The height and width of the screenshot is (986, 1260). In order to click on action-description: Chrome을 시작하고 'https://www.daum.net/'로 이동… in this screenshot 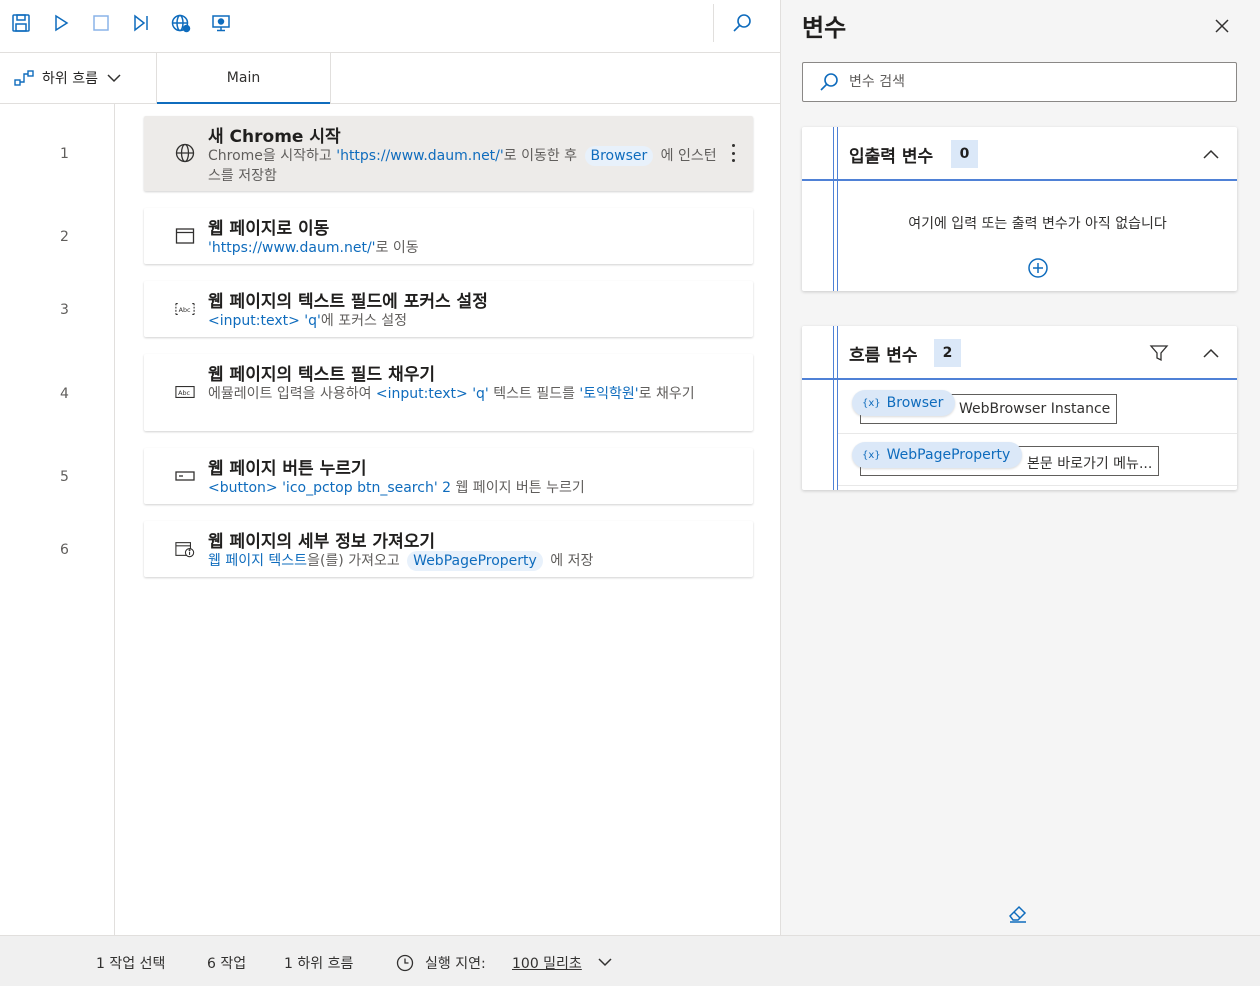, I will do `click(463, 166)`.